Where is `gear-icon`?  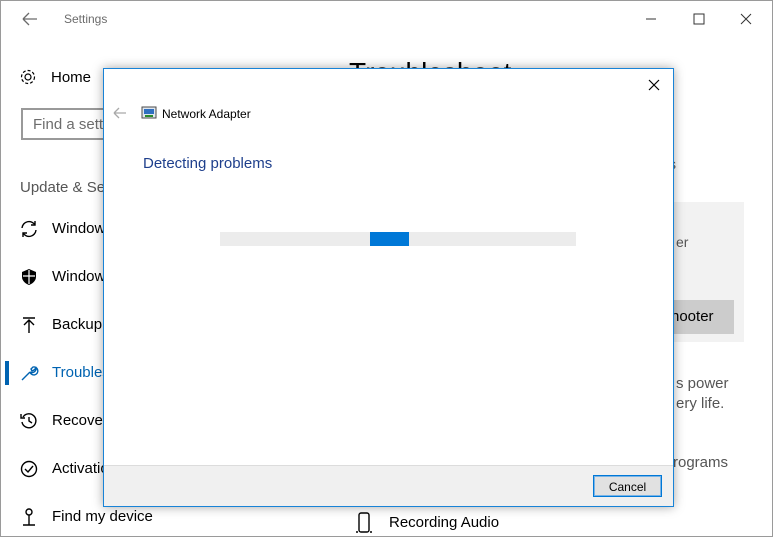
gear-icon is located at coordinates (28, 77).